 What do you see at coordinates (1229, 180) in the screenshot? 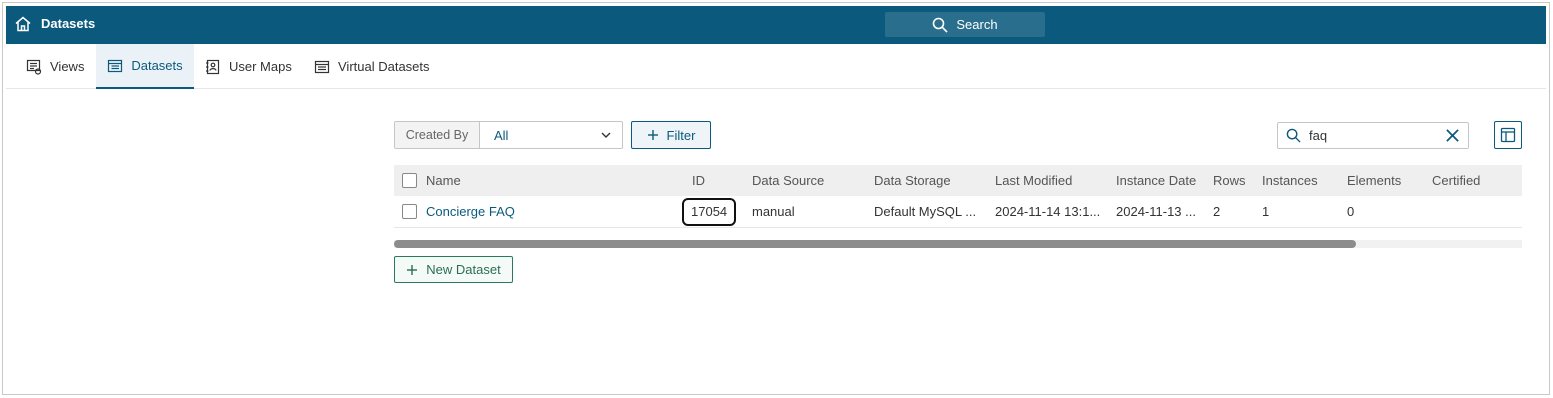
I see `column-header-rows: Rows` at bounding box center [1229, 180].